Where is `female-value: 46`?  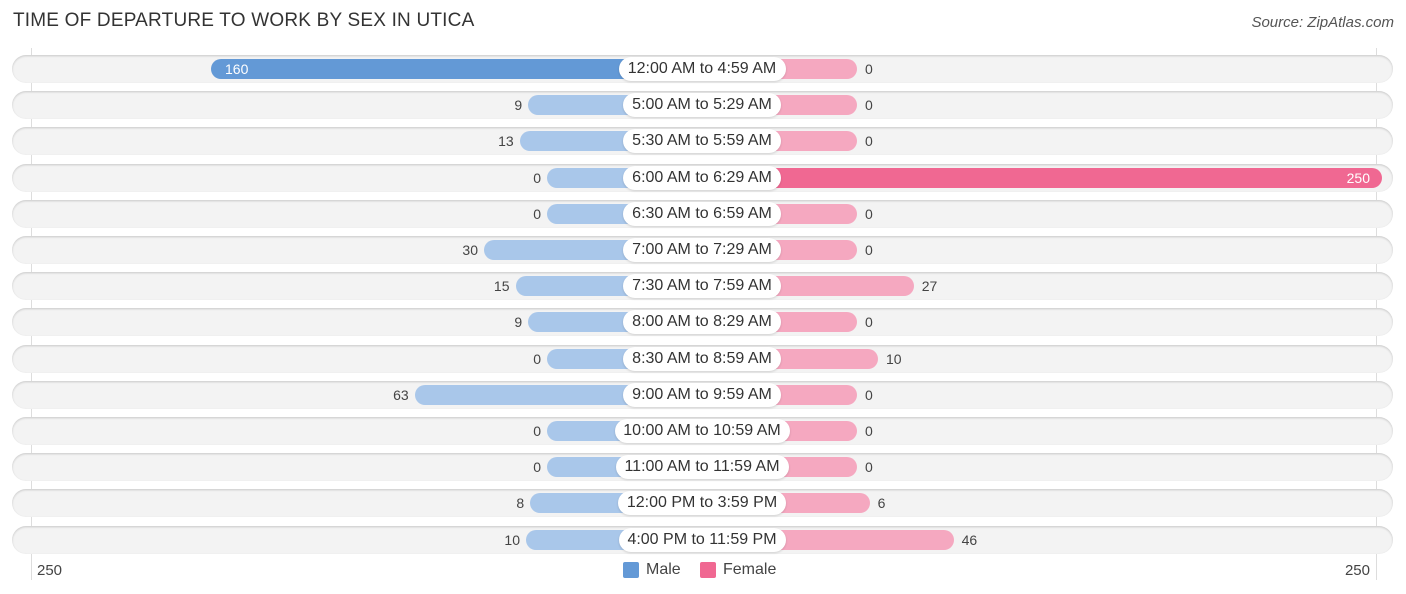
female-value: 46 is located at coordinates (969, 539).